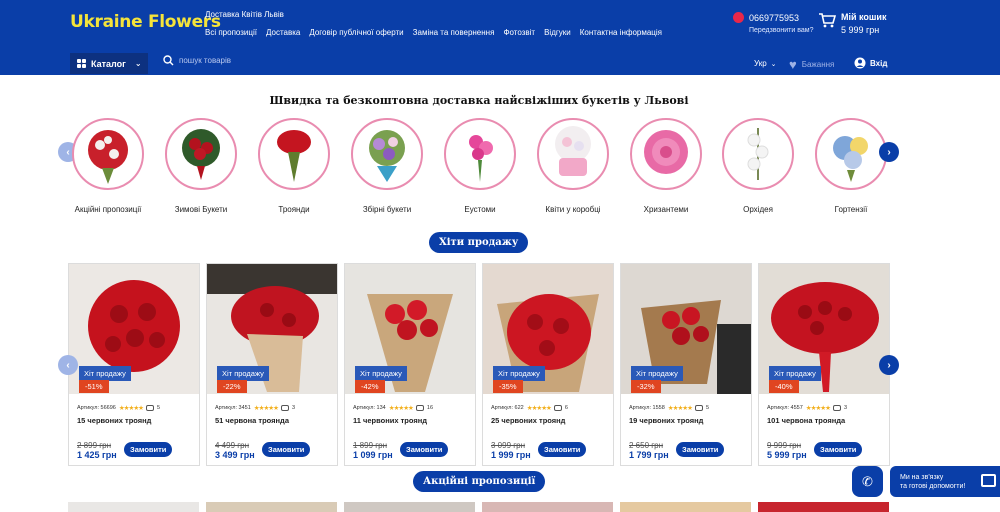  I want to click on nav-all-offers: Всі пропозиції, so click(231, 32).